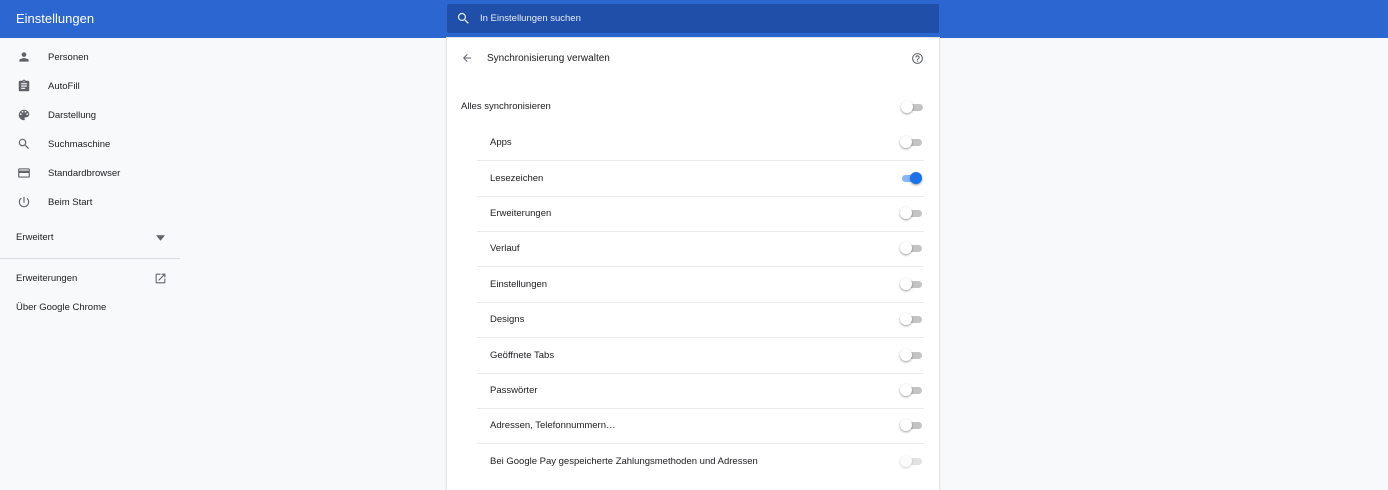 The height and width of the screenshot is (490, 1388). I want to click on themes-toggle, so click(911, 319).